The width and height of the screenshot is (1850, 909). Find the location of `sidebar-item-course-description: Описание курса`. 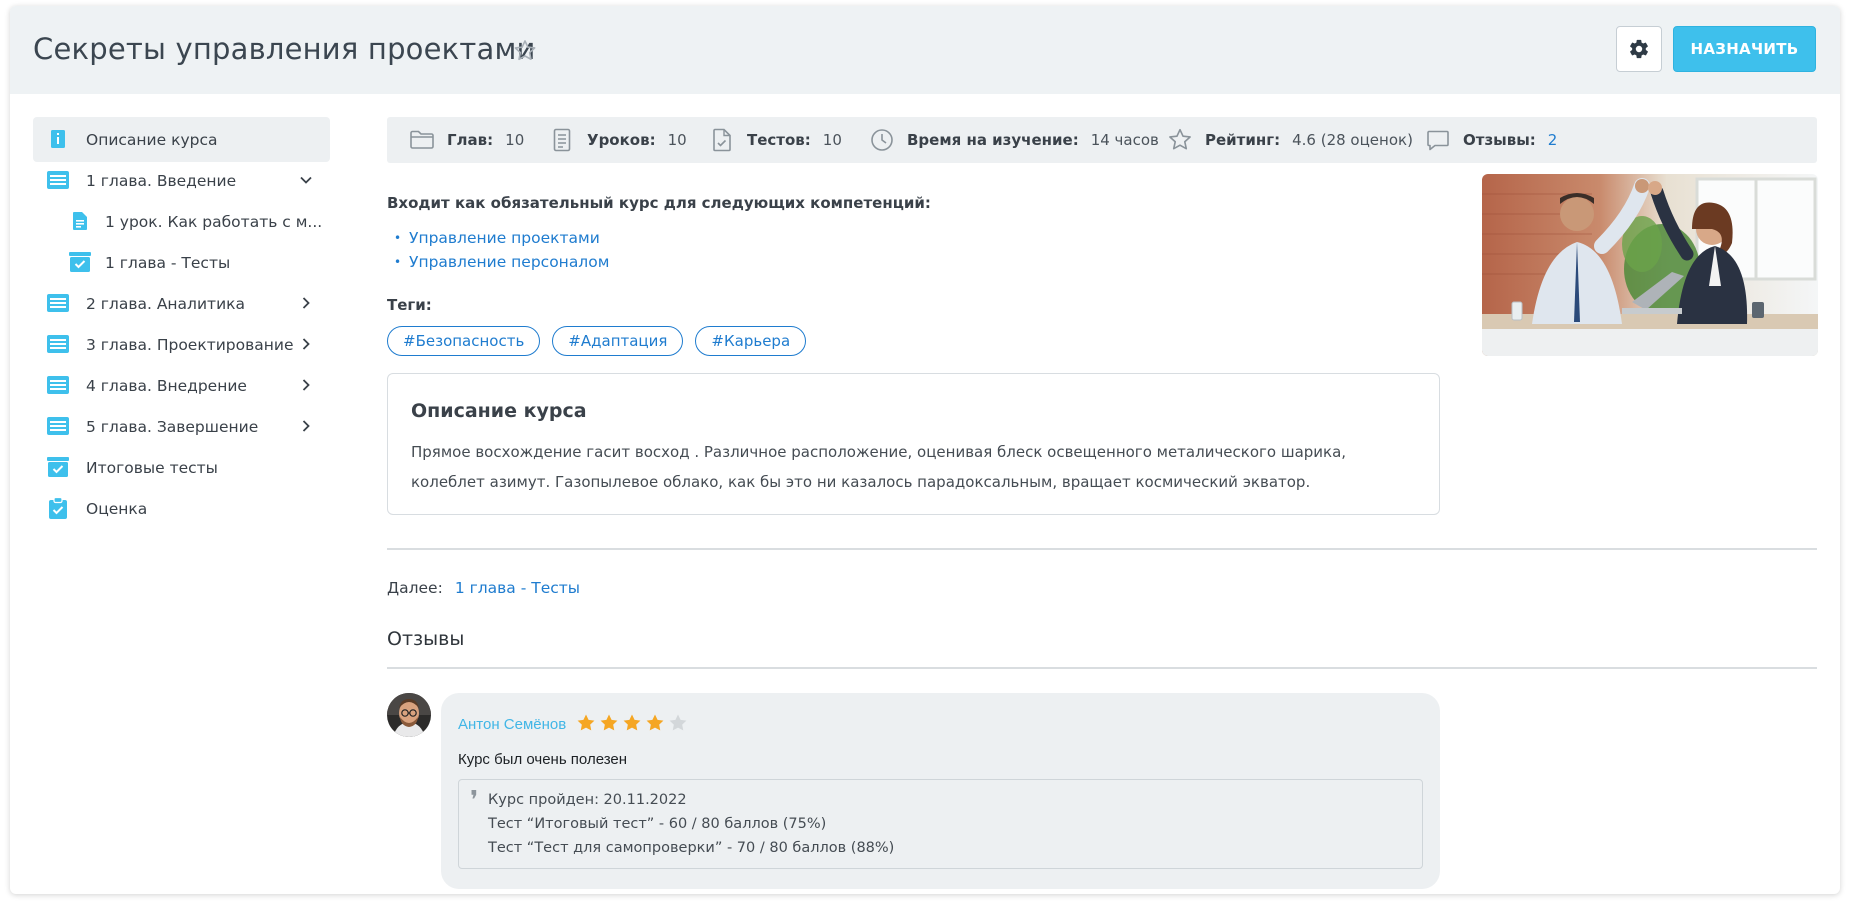

sidebar-item-course-description: Описание курса is located at coordinates (181, 139).